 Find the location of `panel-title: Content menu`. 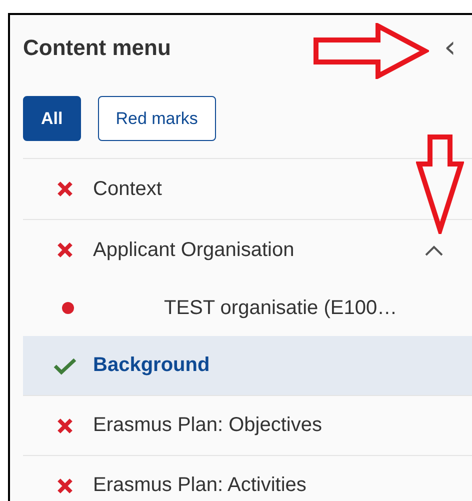

panel-title: Content menu is located at coordinates (97, 48).